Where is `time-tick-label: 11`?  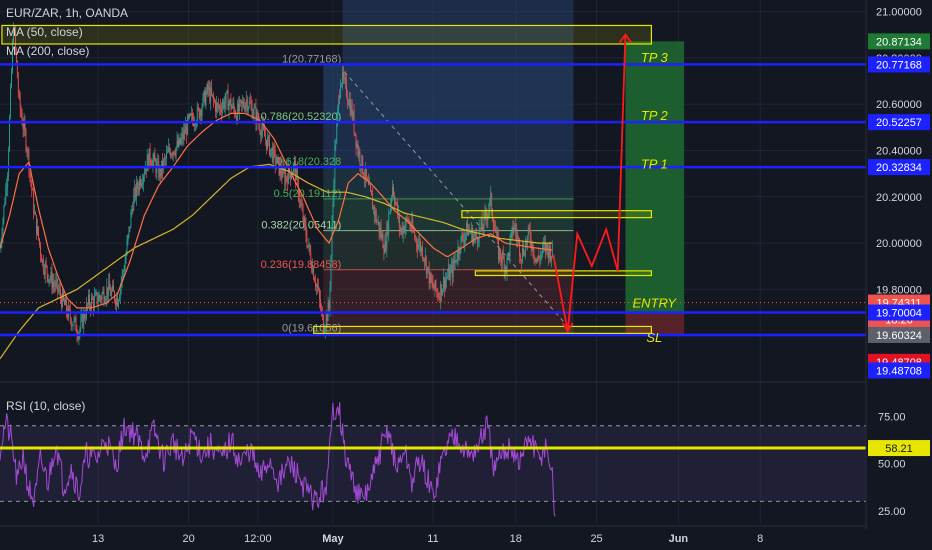
time-tick-label: 11 is located at coordinates (432, 539).